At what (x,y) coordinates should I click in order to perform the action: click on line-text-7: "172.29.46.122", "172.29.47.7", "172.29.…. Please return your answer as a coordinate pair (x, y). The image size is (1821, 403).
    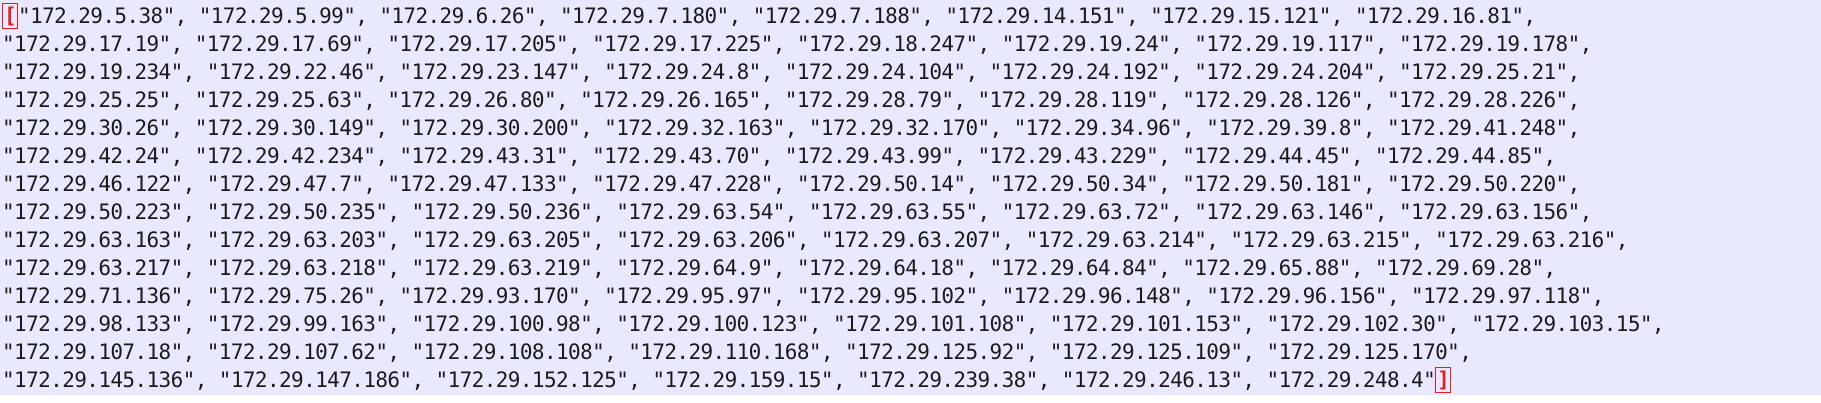
    Looking at the image, I should click on (791, 184).